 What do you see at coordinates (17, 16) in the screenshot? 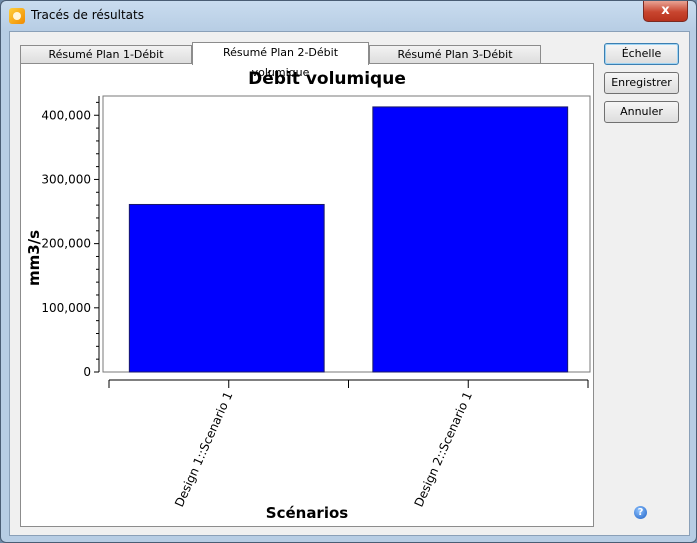
I see `app-icon` at bounding box center [17, 16].